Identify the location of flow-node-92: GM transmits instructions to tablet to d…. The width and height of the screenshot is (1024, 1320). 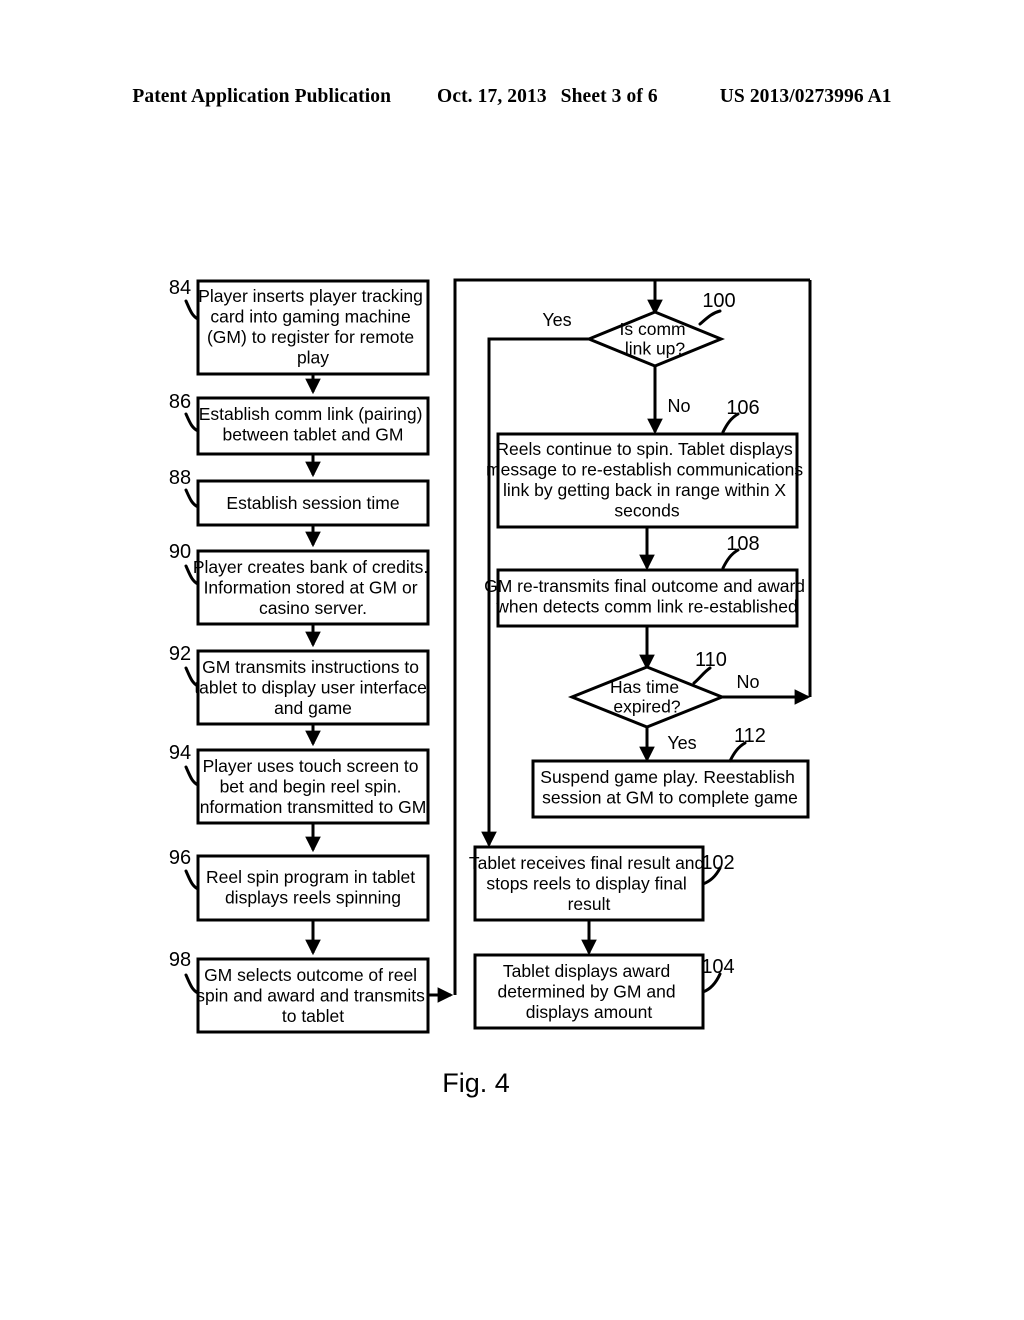
(299, 684).